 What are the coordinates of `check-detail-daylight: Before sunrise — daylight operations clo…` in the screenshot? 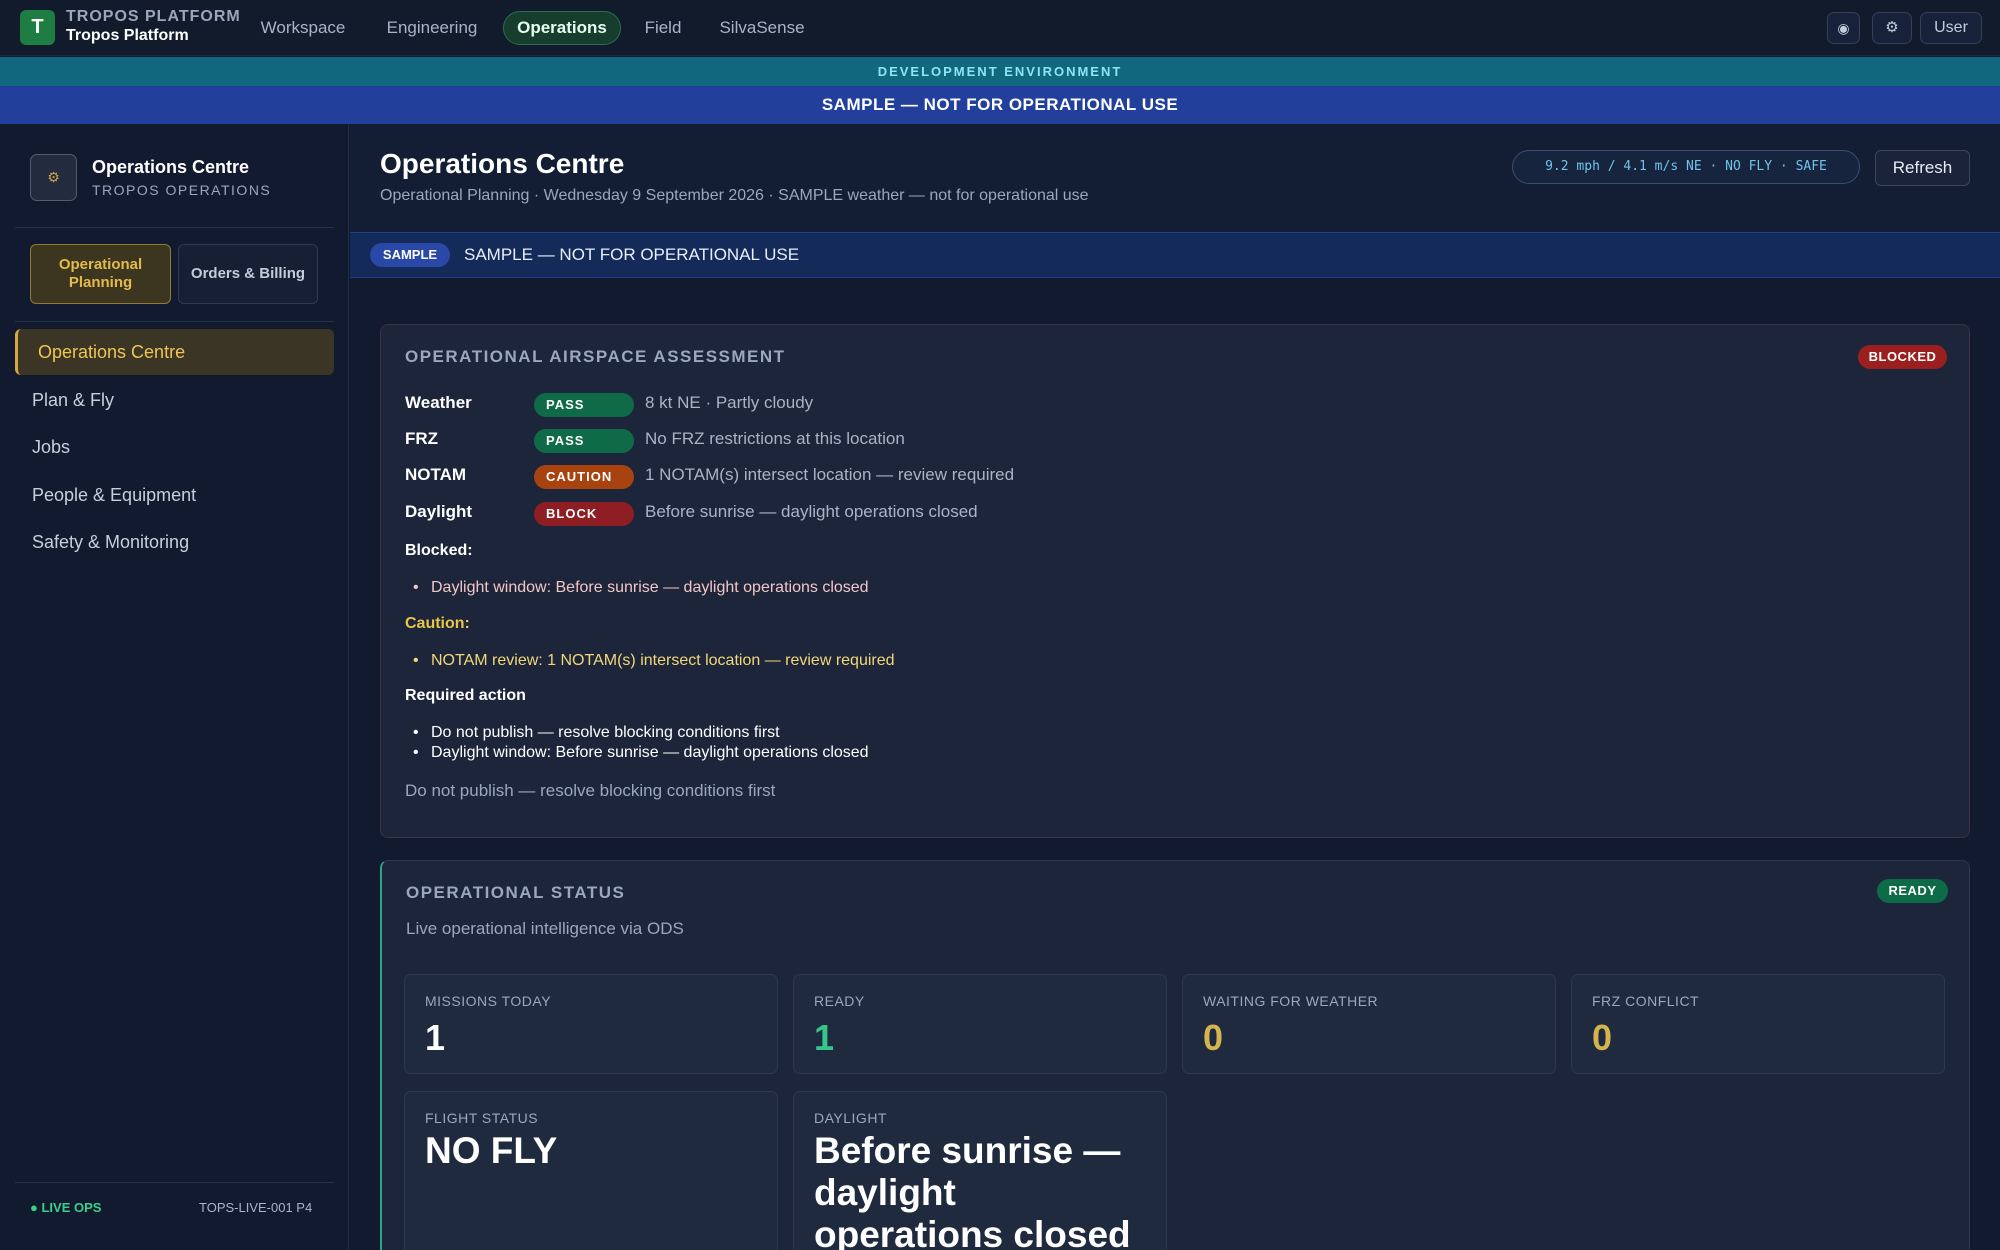 It's located at (811, 511).